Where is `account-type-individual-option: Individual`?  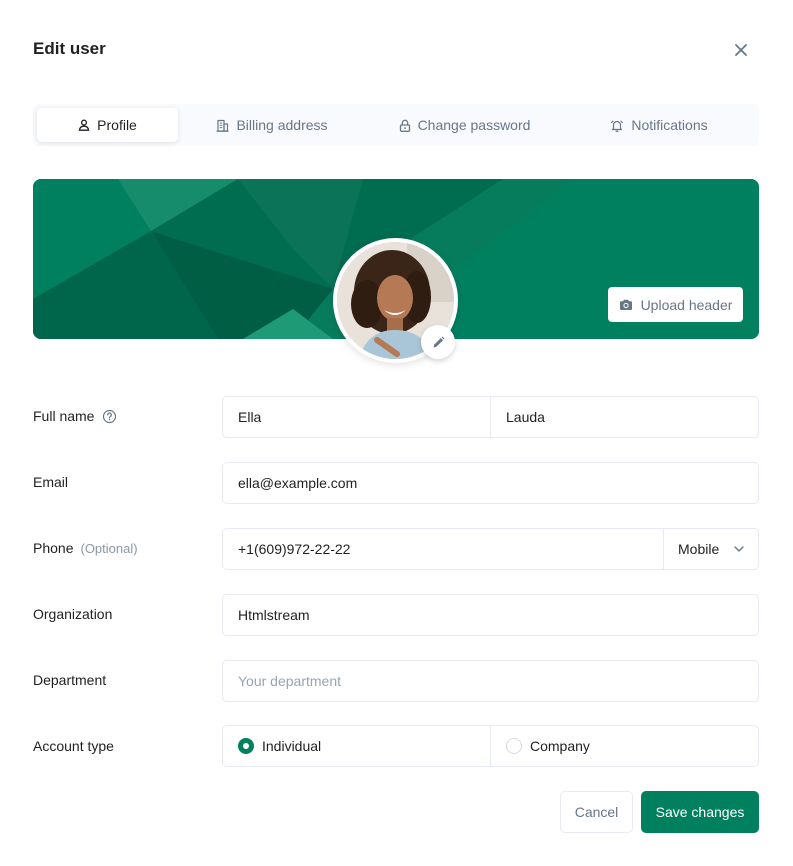
account-type-individual-option: Individual is located at coordinates (356, 746).